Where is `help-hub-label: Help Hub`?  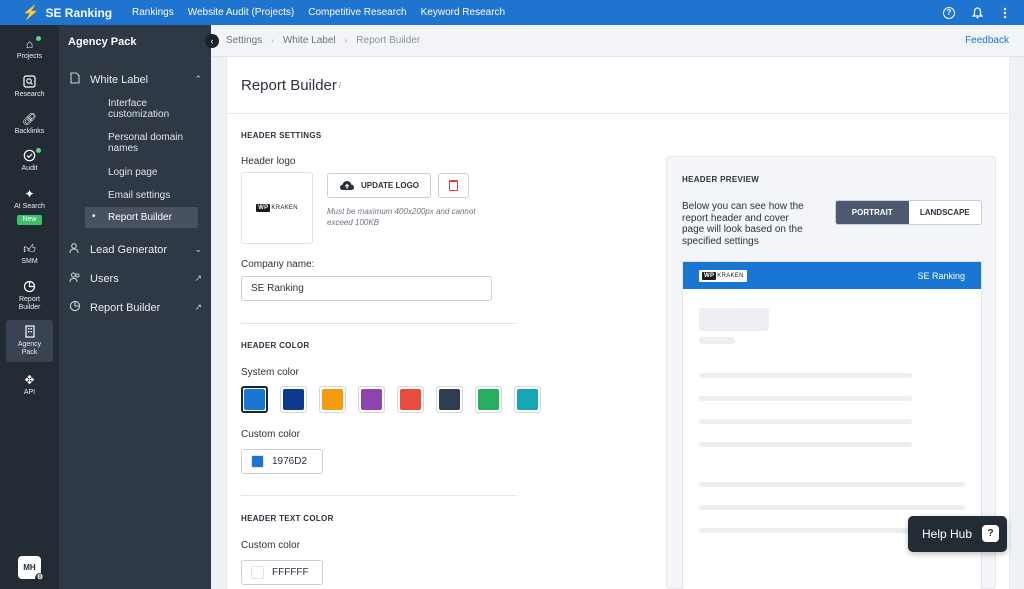 help-hub-label: Help Hub is located at coordinates (947, 534).